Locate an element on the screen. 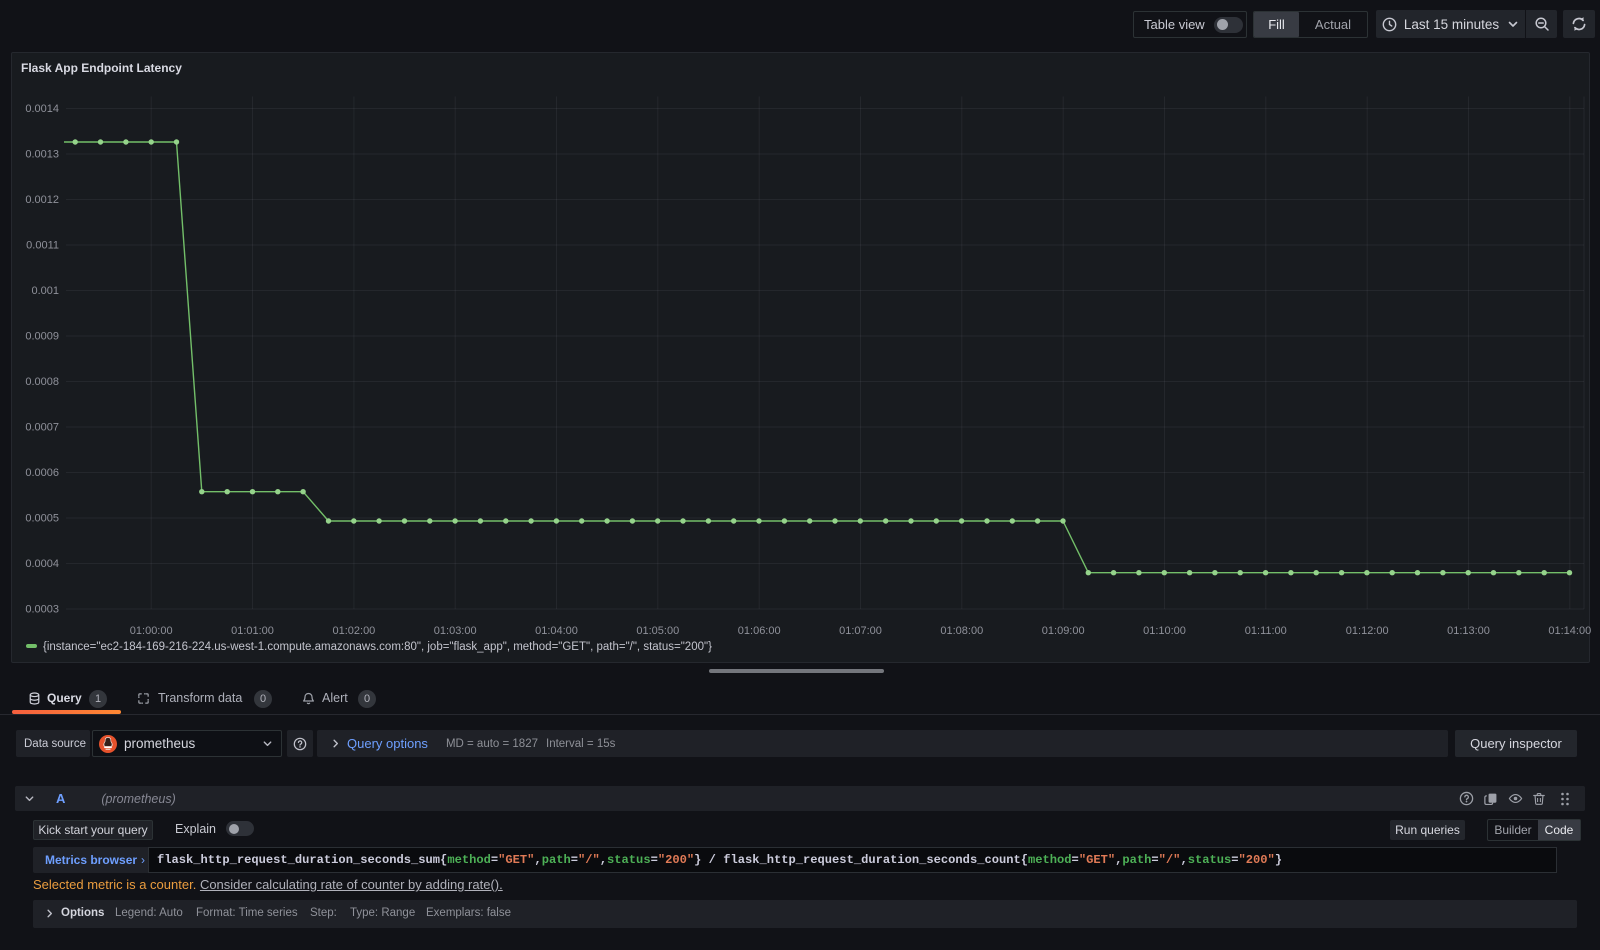 The image size is (1600, 950). svg-text: 0.0011 is located at coordinates (42, 246).